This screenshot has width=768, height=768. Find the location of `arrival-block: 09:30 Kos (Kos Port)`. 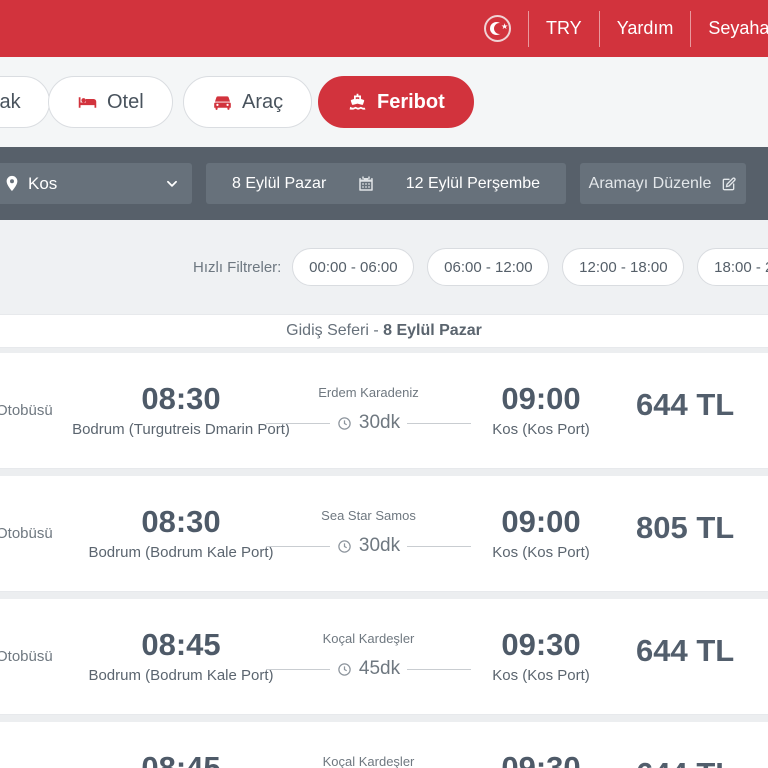

arrival-block: 09:30 Kos (Kos Port) is located at coordinates (541, 655).